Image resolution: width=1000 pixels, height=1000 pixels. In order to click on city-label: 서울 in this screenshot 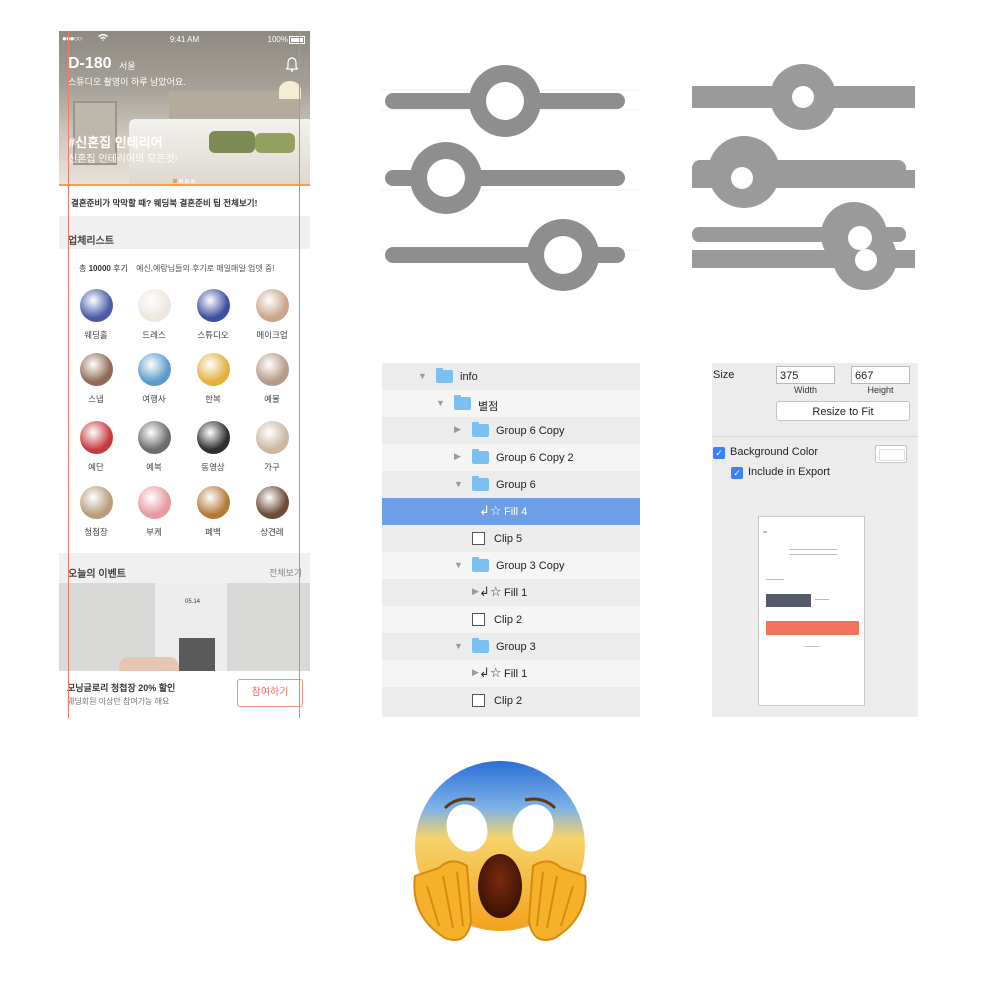, I will do `click(127, 65)`.